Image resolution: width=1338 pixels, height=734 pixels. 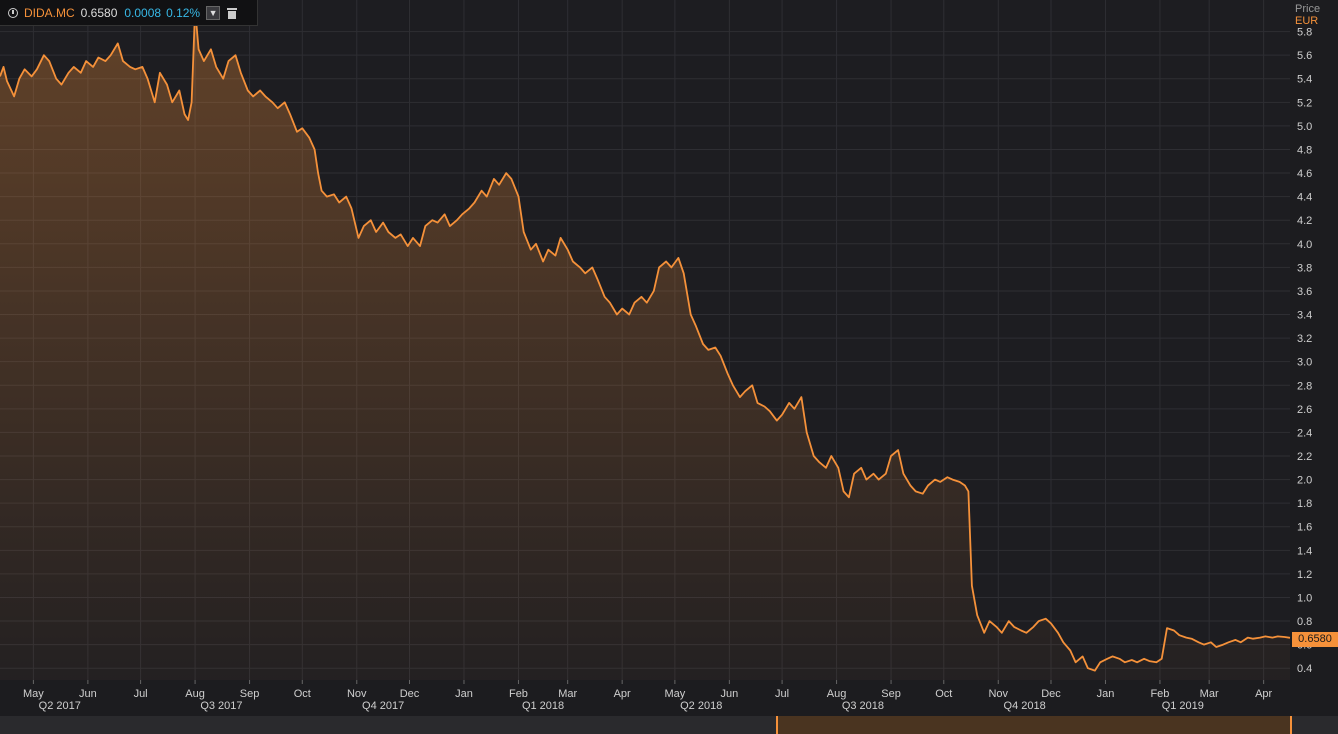 I want to click on x-quarter-label: Q4 2017, so click(x=383, y=706).